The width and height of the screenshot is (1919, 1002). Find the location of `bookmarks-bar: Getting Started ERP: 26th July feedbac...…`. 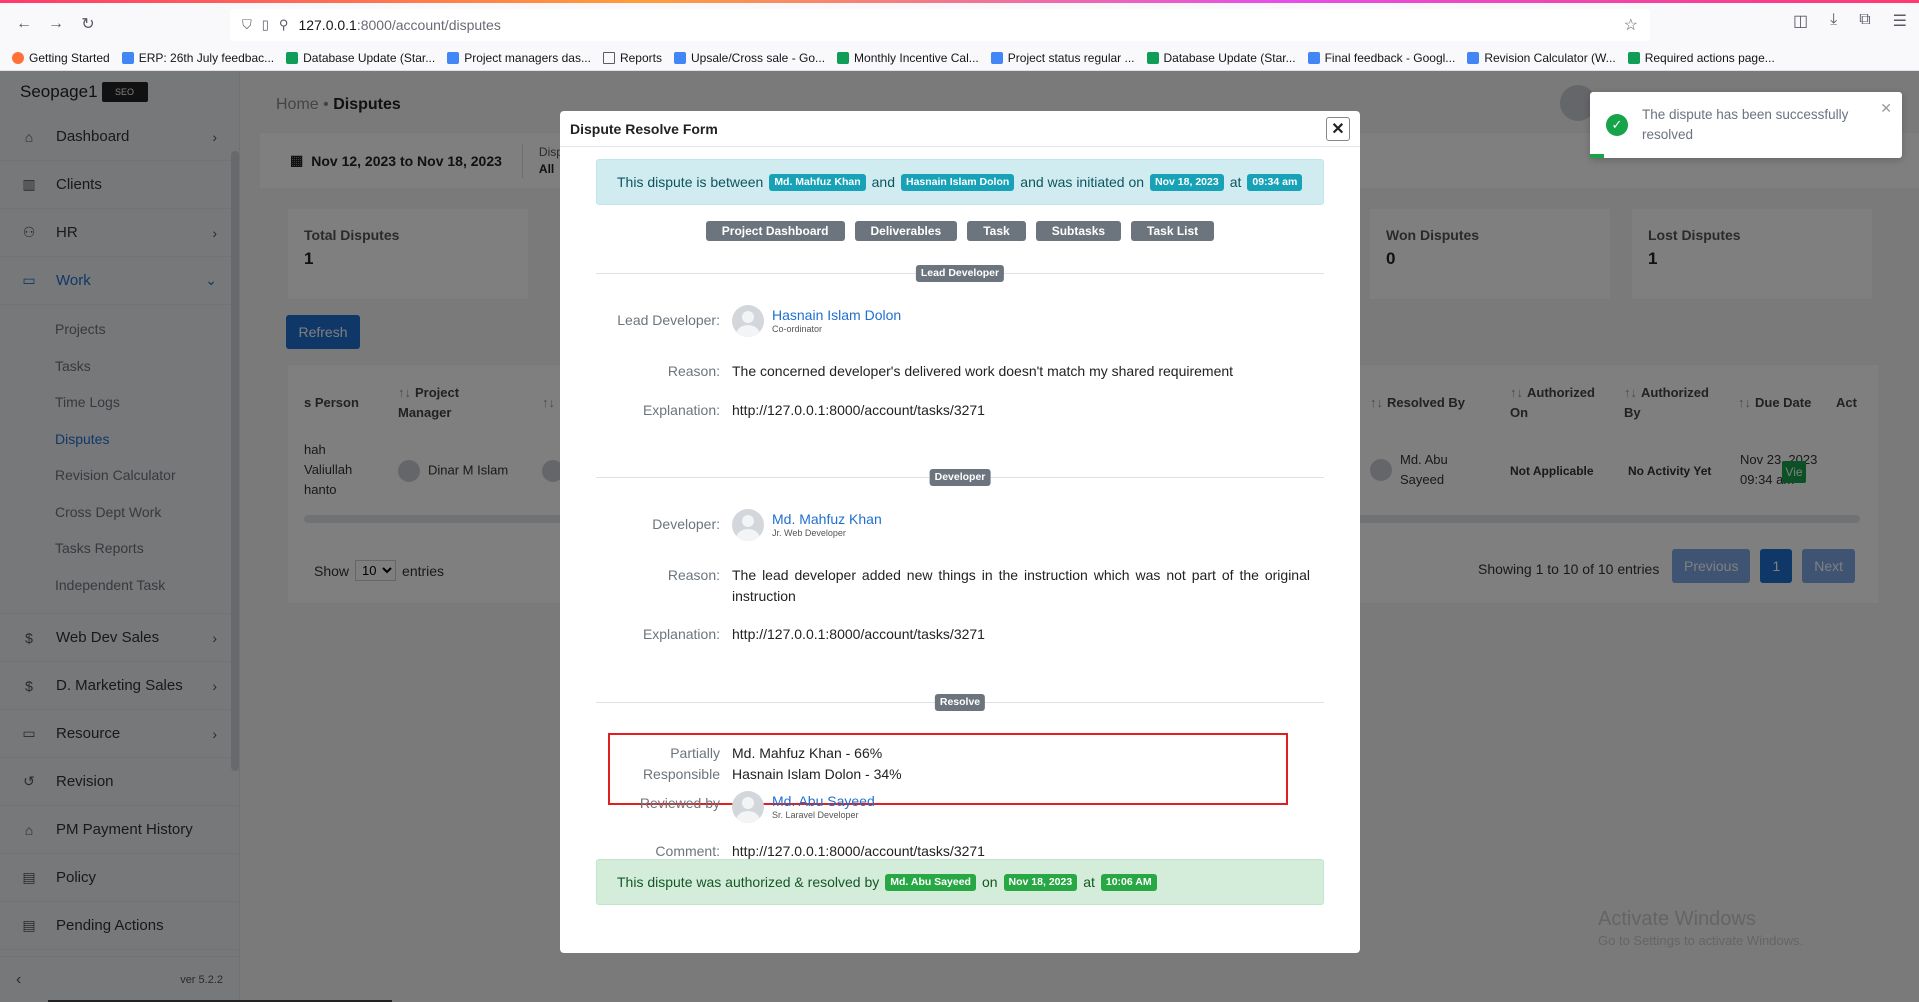

bookmarks-bar: Getting Started ERP: 26th July feedbac...… is located at coordinates (959, 58).